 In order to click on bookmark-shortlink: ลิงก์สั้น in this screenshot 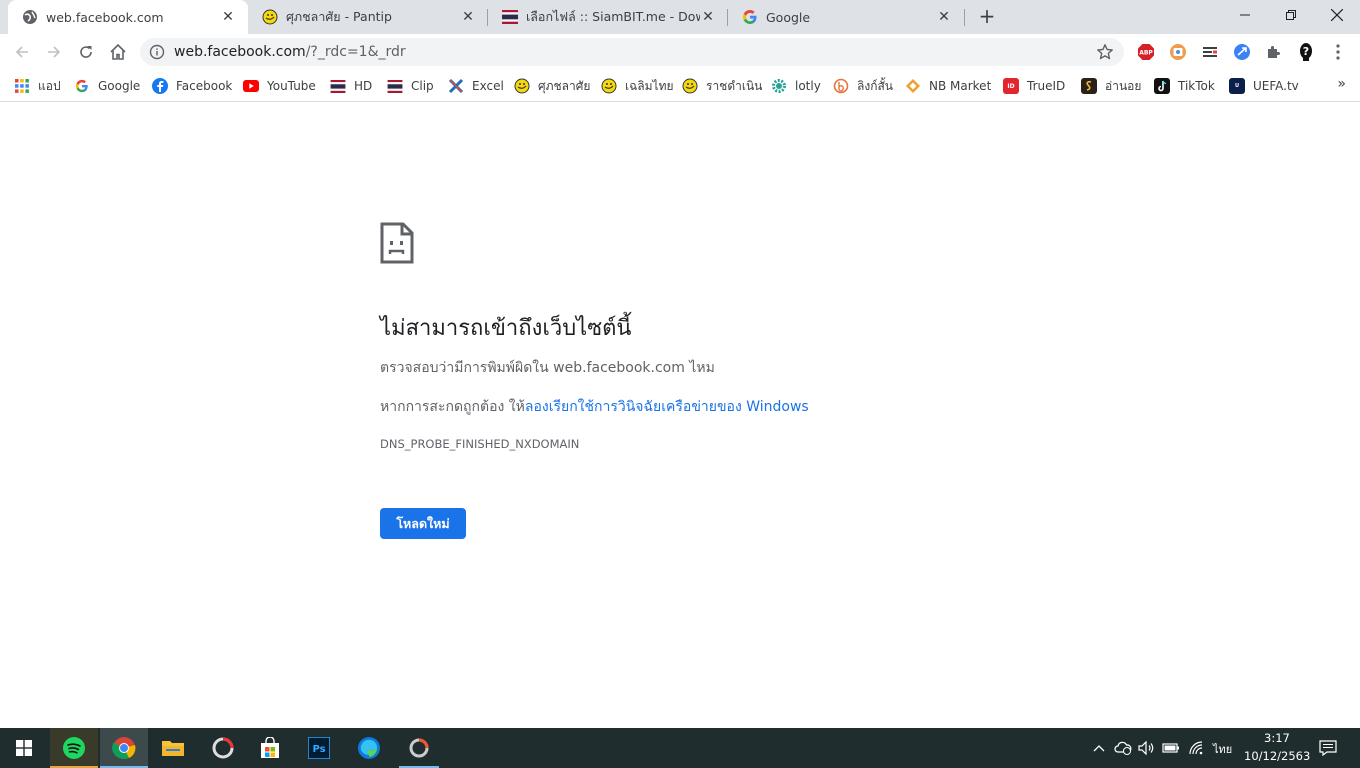, I will do `click(863, 86)`.